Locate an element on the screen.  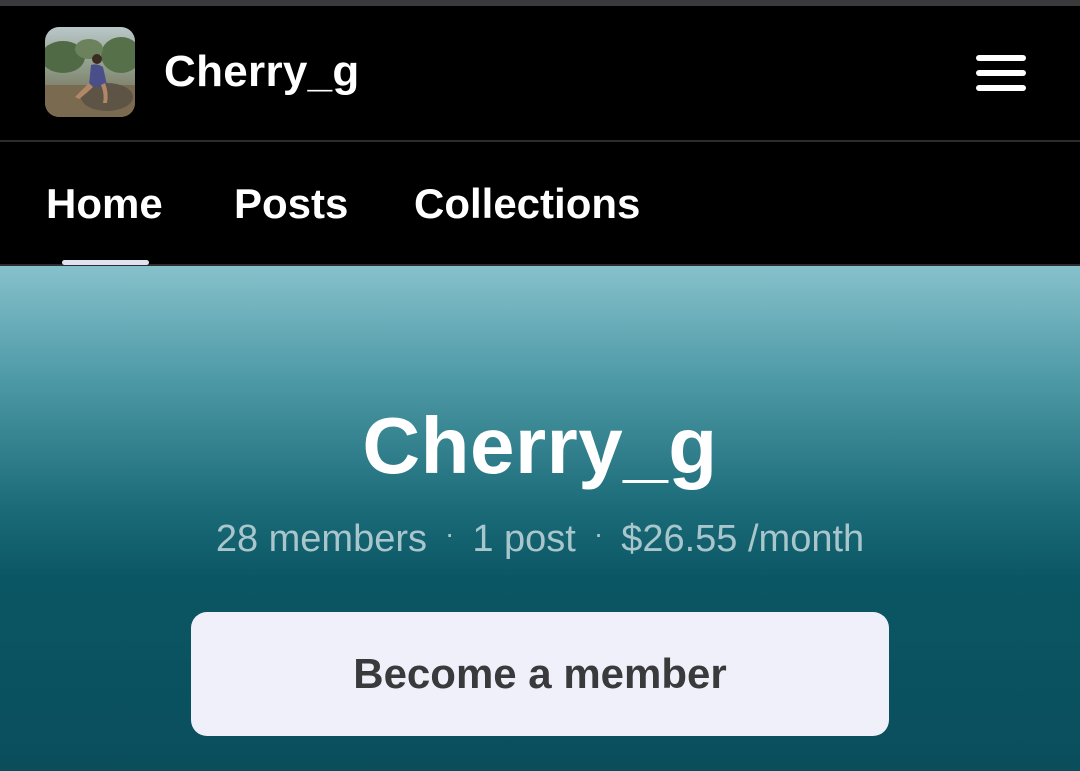
tab-posts: Posts is located at coordinates (291, 204).